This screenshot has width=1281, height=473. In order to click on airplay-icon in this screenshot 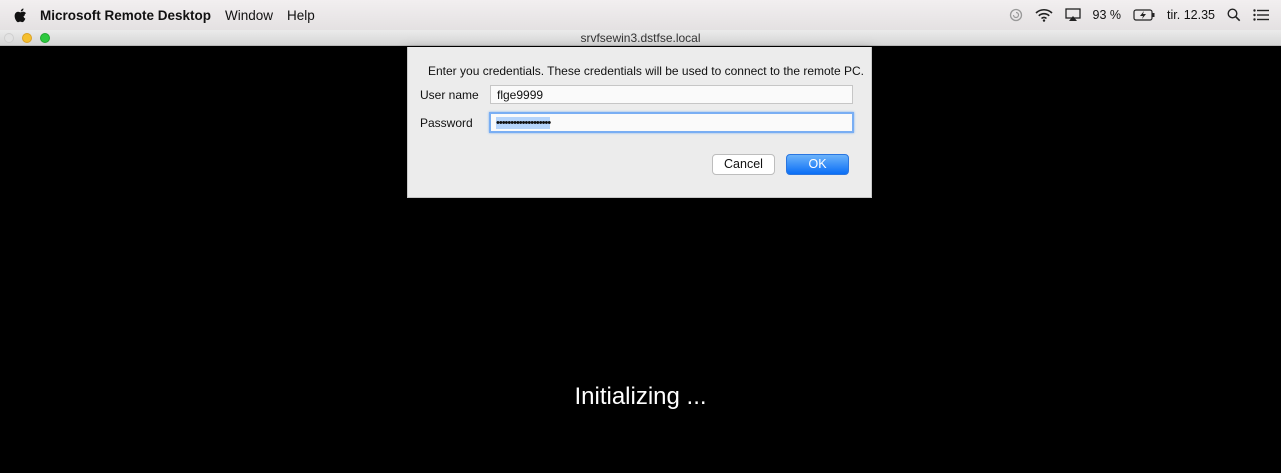, I will do `click(1072, 15)`.